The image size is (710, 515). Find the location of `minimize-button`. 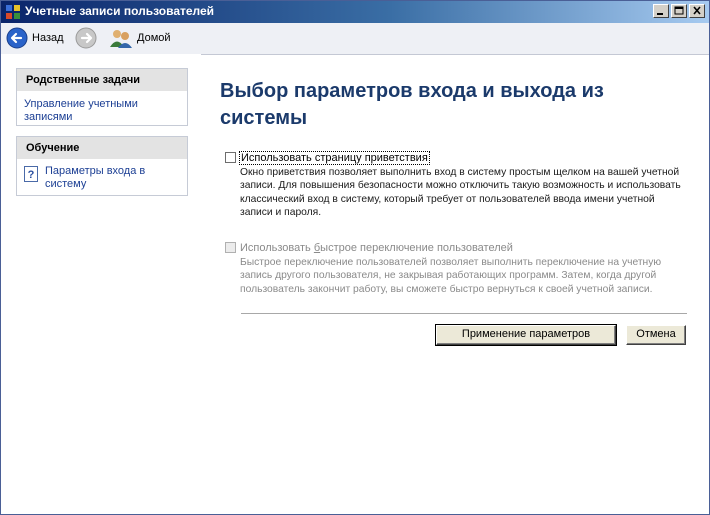

minimize-button is located at coordinates (661, 11).